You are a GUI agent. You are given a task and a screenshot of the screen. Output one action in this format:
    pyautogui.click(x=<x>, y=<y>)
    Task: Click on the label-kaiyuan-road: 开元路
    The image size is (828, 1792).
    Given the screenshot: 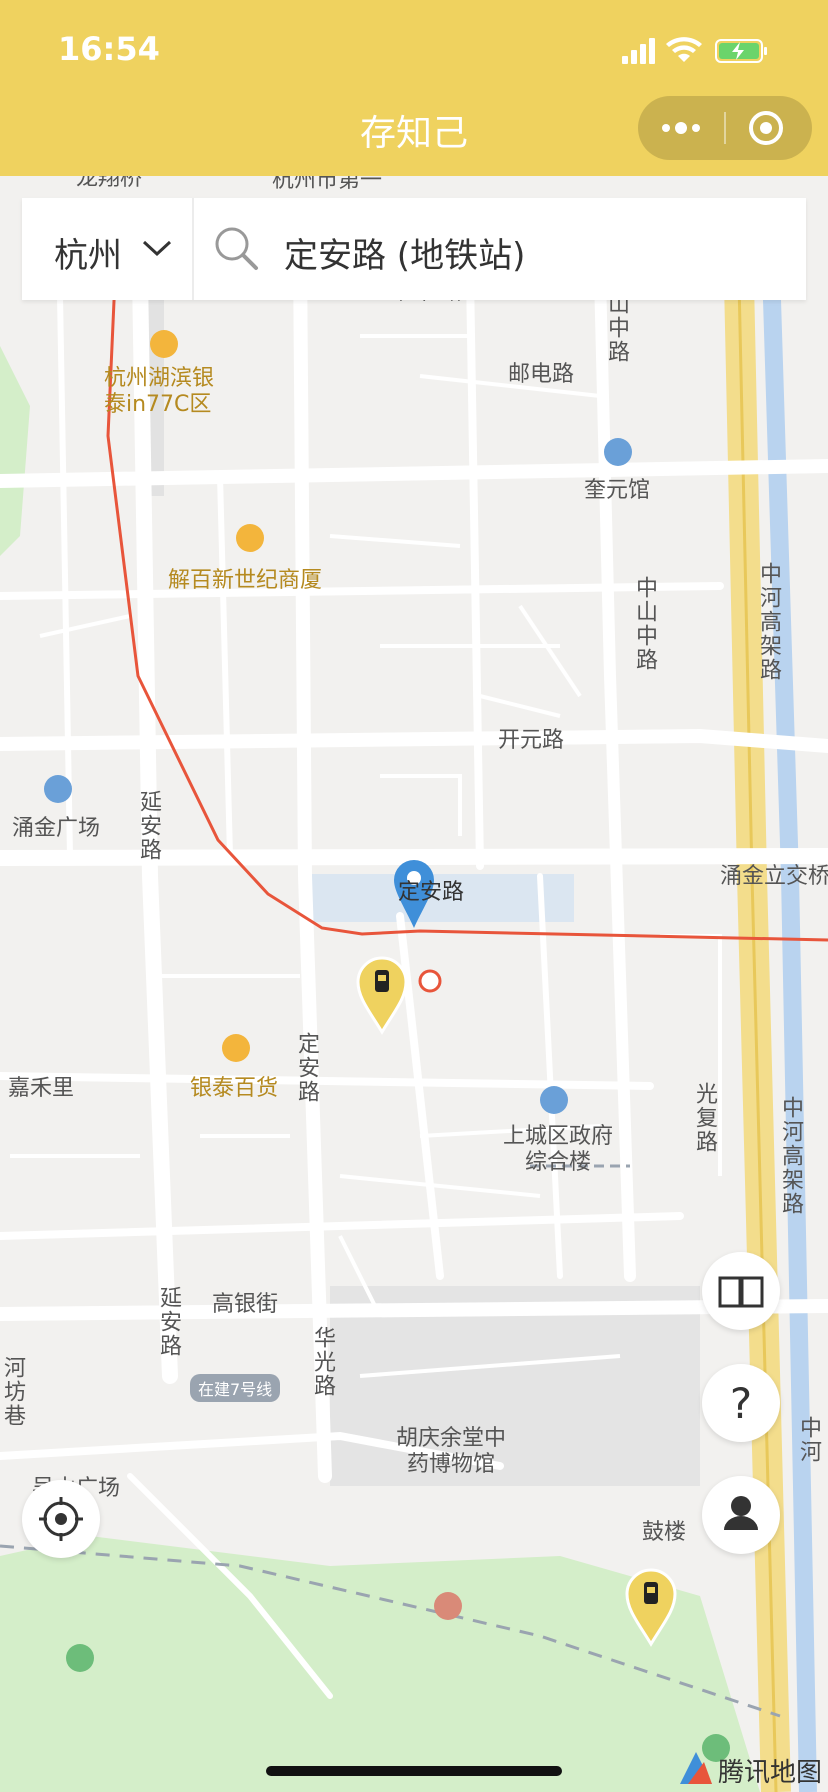 What is the action you would take?
    pyautogui.click(x=531, y=740)
    